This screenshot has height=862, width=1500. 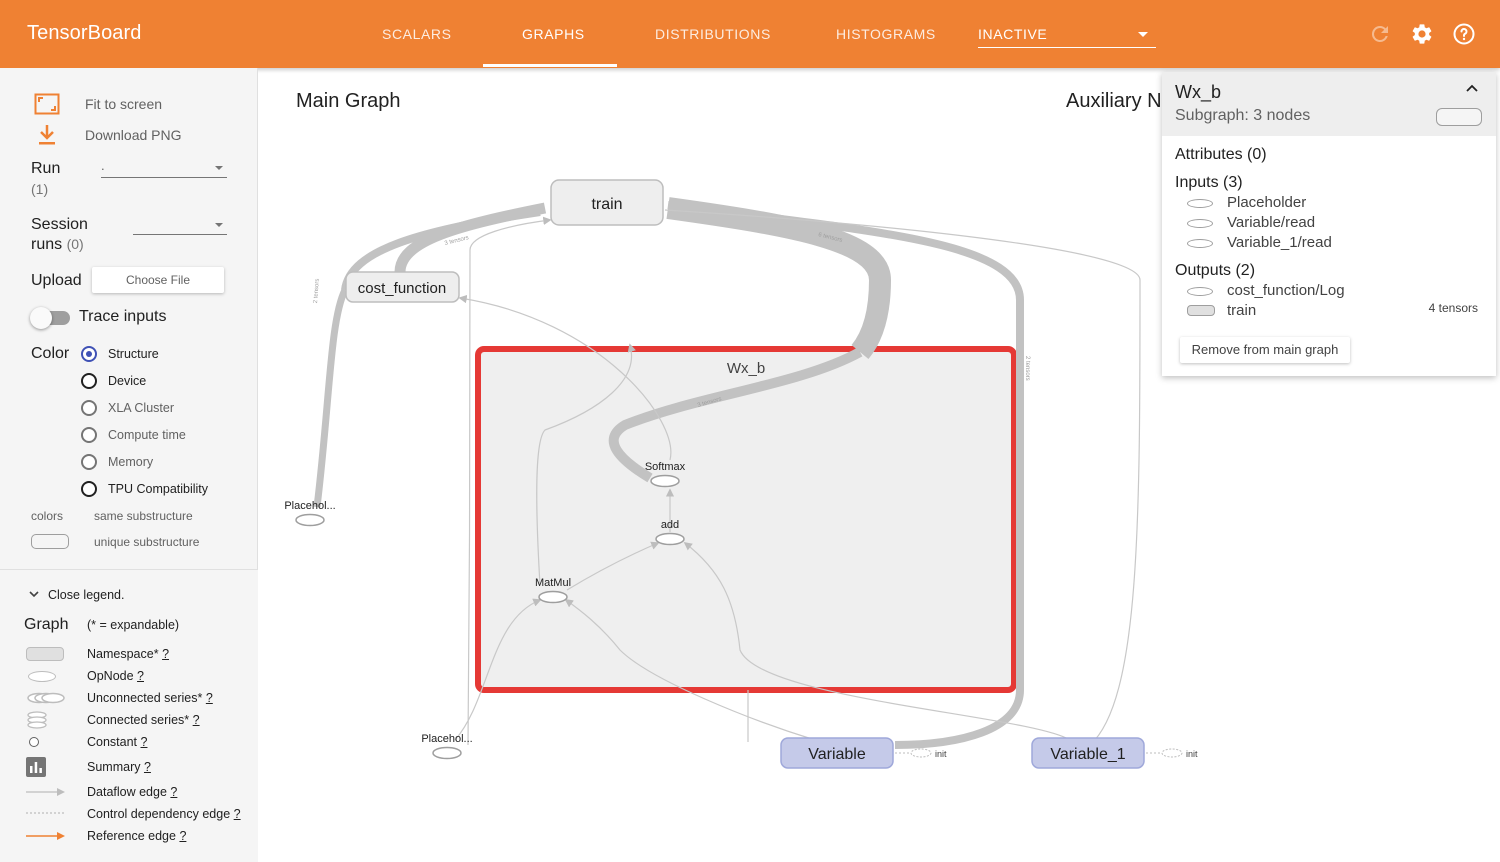 What do you see at coordinates (941, 754) in the screenshot?
I see `variable-init-label: init` at bounding box center [941, 754].